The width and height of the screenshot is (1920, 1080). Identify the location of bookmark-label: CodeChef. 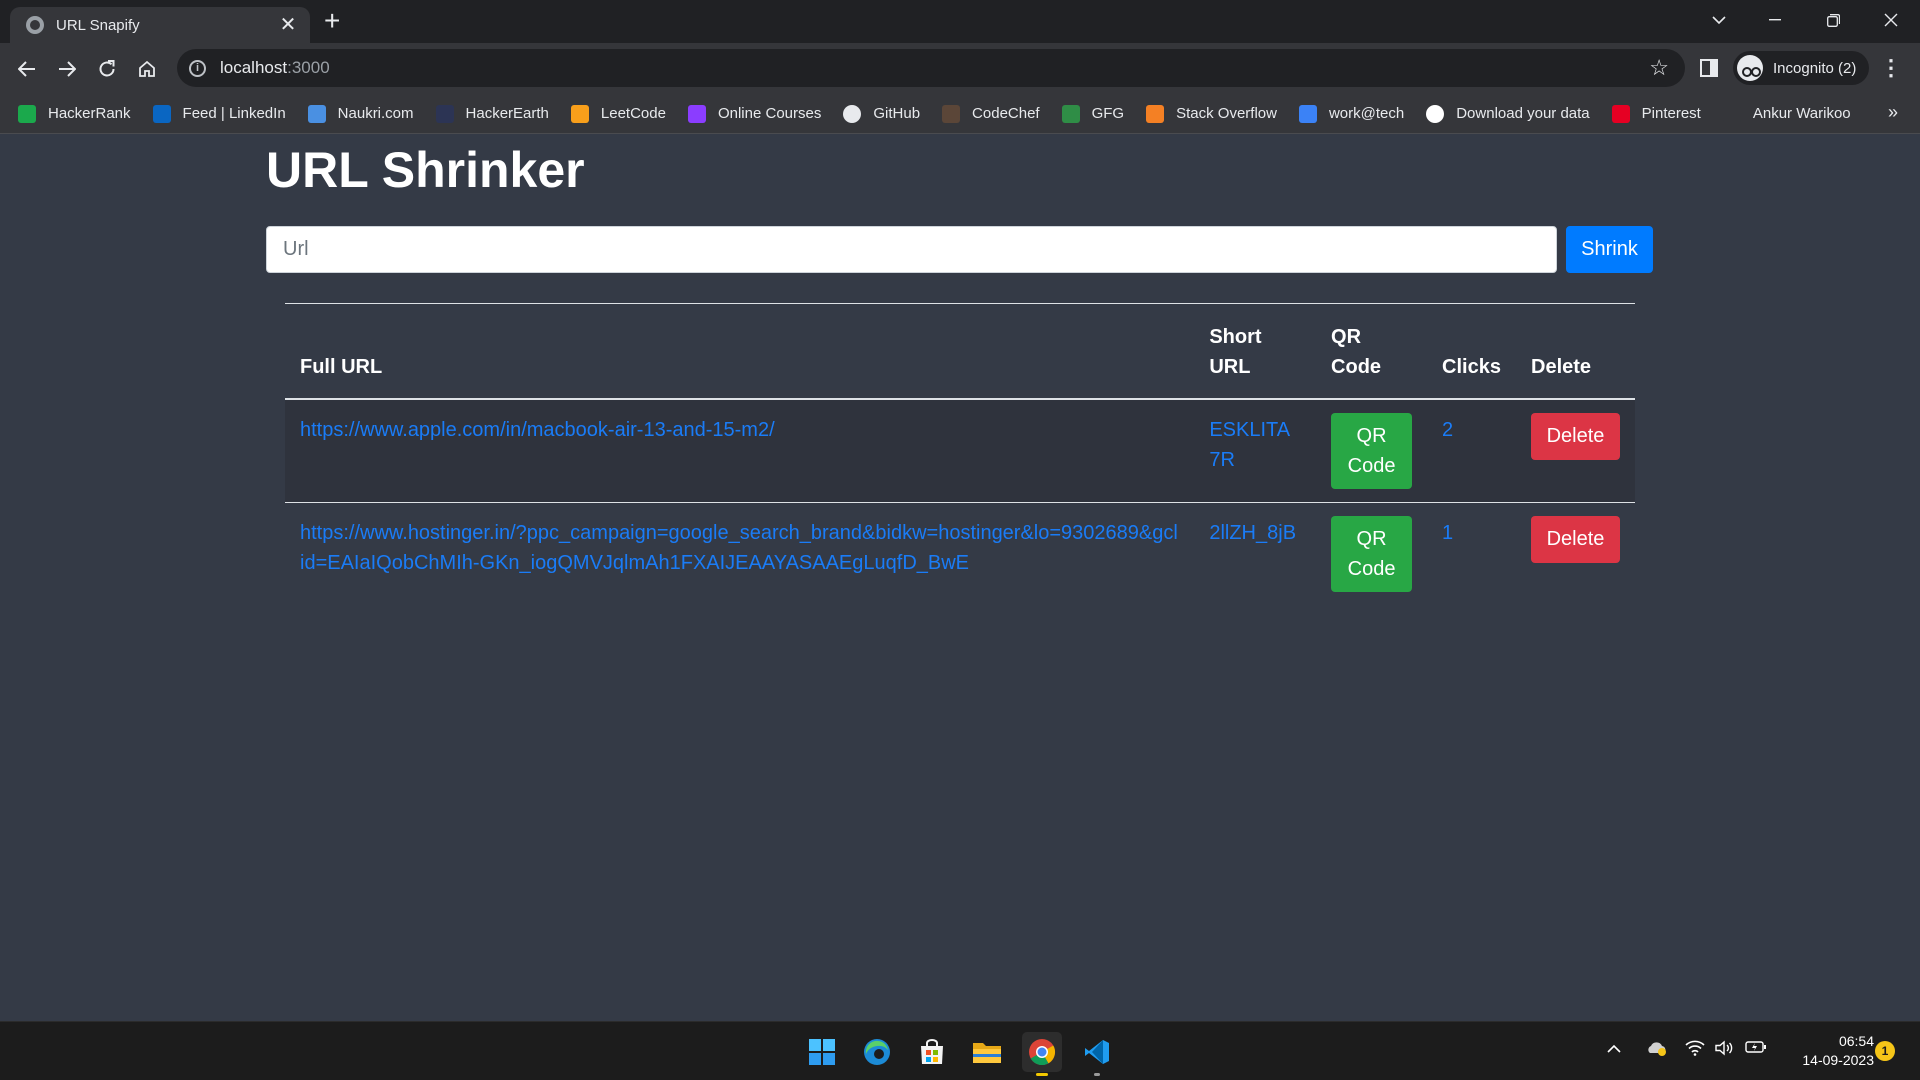
(1006, 113).